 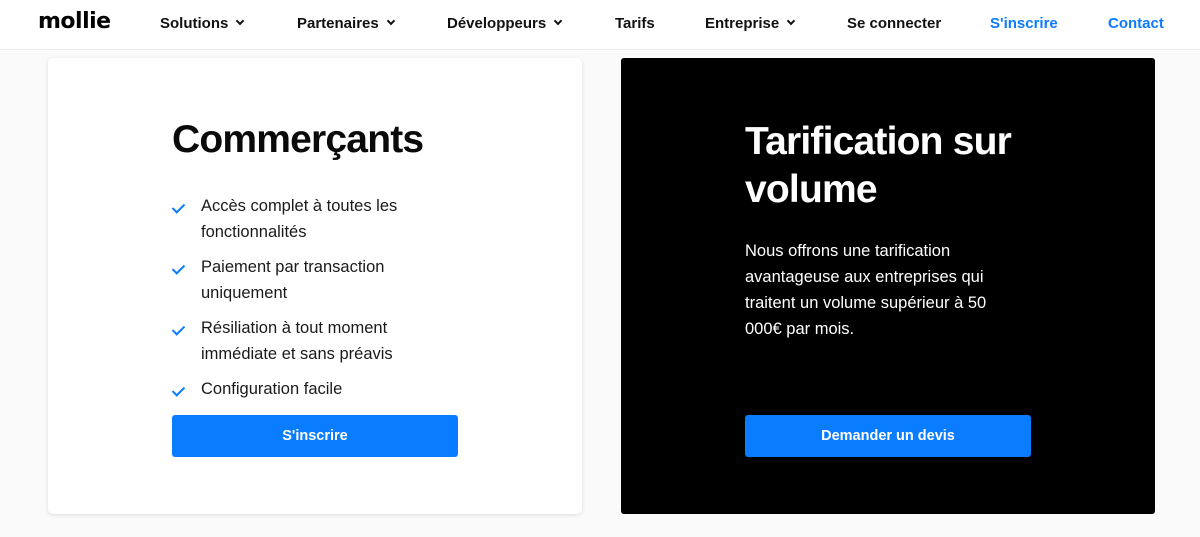 I want to click on signup-button: S'inscrire, so click(x=315, y=436).